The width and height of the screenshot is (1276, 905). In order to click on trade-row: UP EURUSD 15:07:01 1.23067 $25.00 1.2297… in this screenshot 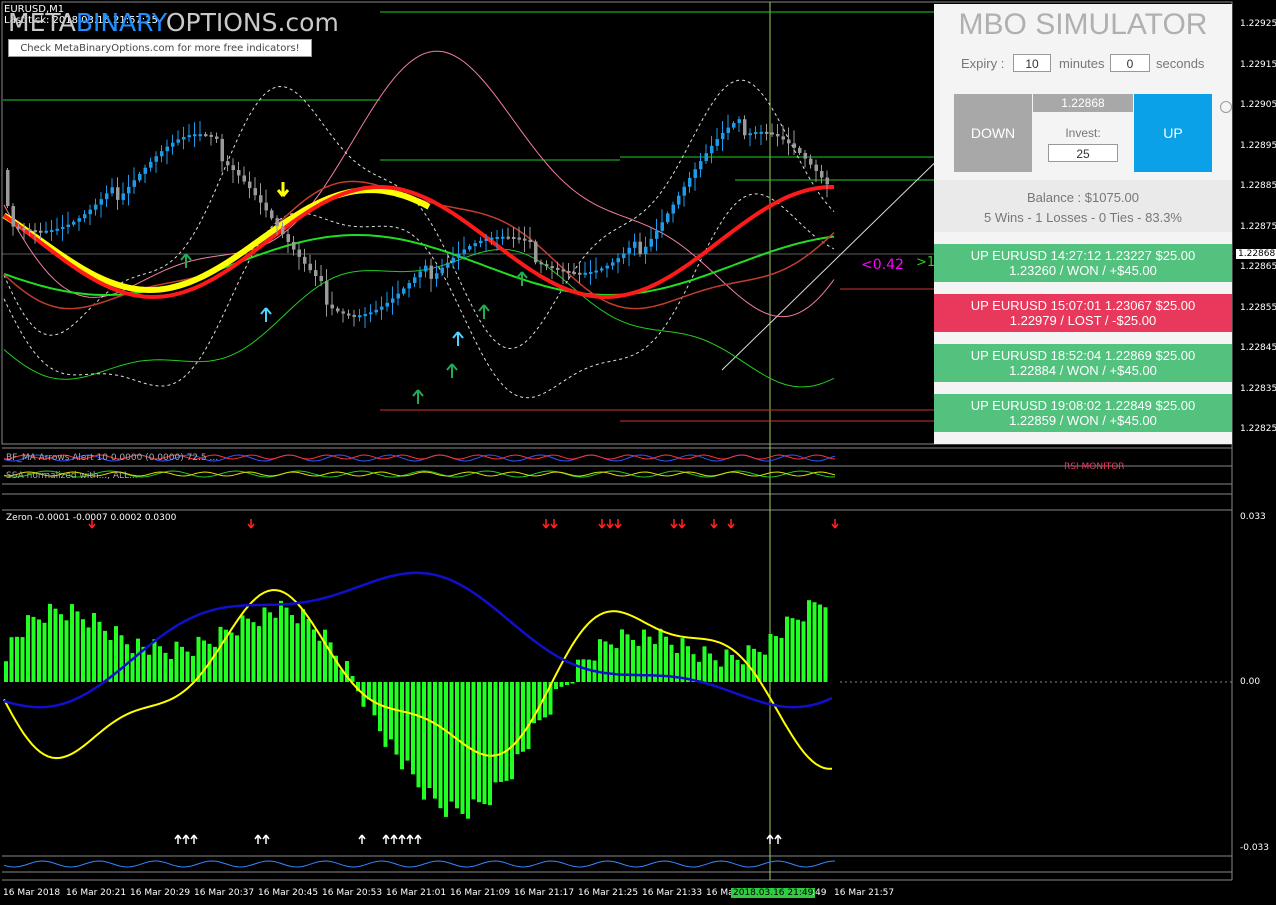, I will do `click(1083, 313)`.